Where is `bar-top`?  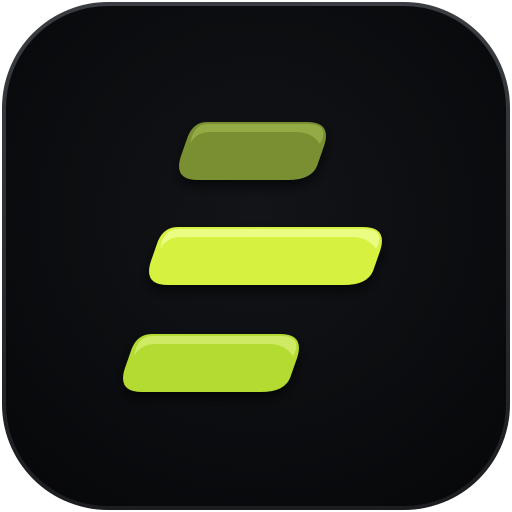 bar-top is located at coordinates (252, 151).